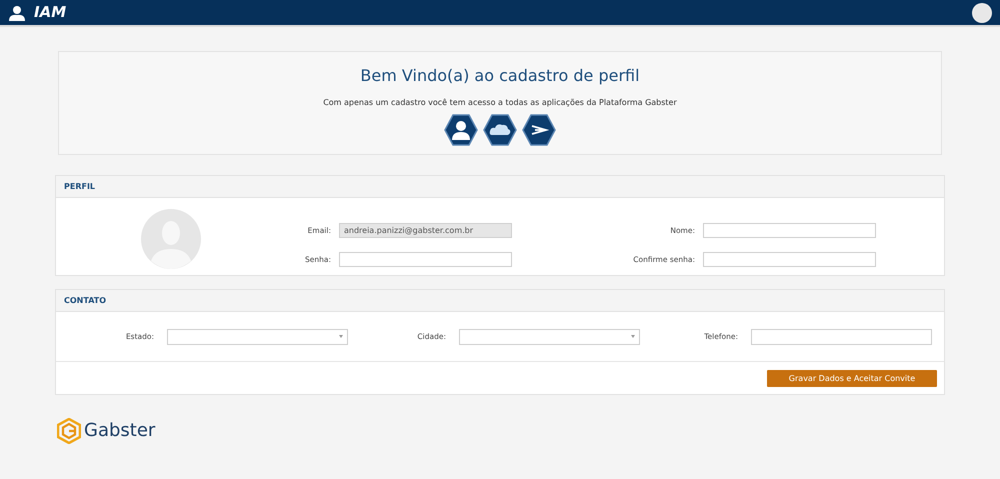 This screenshot has height=479, width=1000. I want to click on submit-button: Gravar Dados e Aceitar Convite, so click(852, 378).